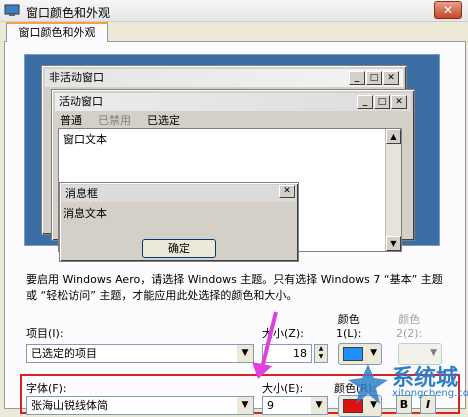 The width and height of the screenshot is (468, 417). I want to click on tab-window-color: 窗口颜色和外观, so click(57, 32).